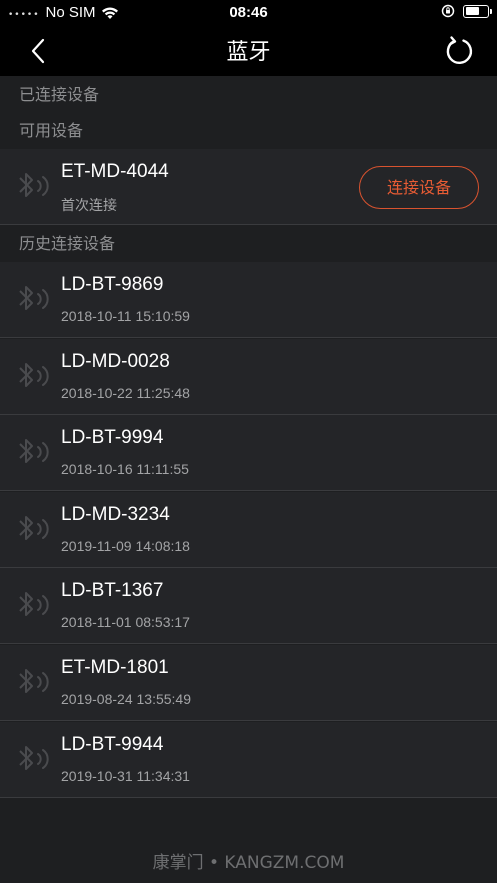  Describe the element at coordinates (248, 683) in the screenshot. I see `history-device-row: ET-MD-1801 2019-08-24 13:55:49` at that location.